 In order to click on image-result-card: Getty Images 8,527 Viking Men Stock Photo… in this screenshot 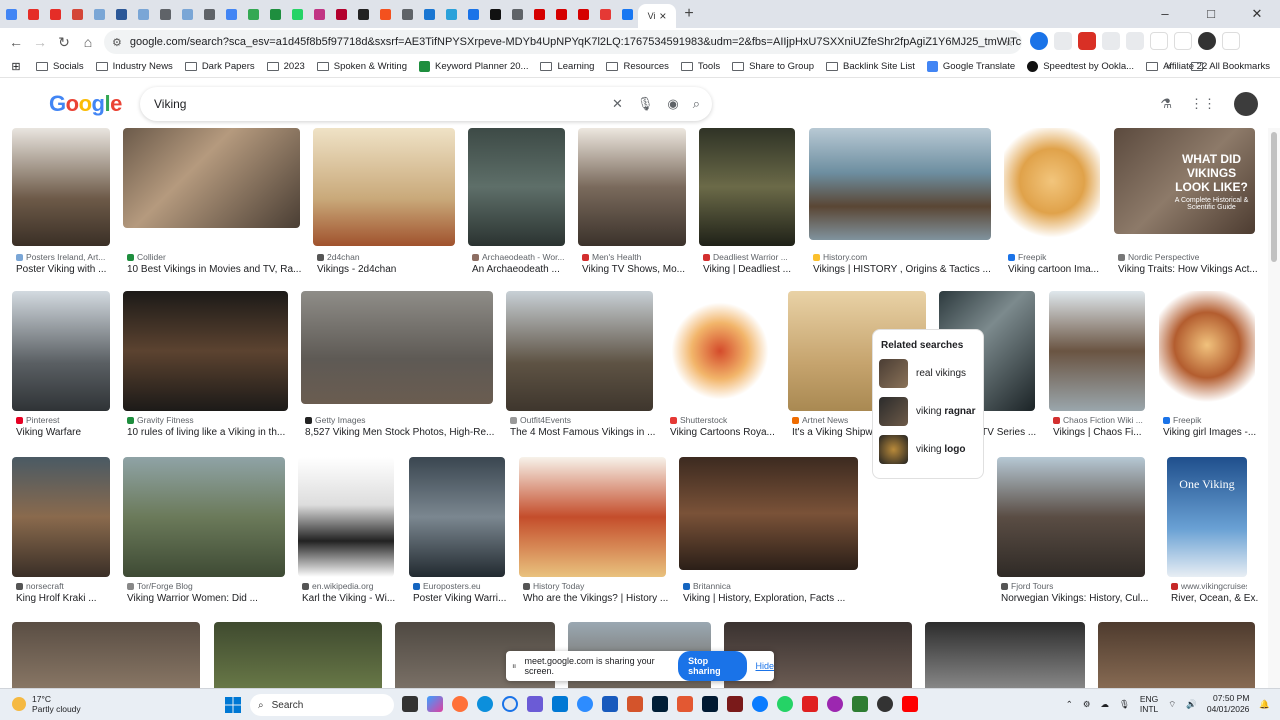, I will do `click(397, 366)`.